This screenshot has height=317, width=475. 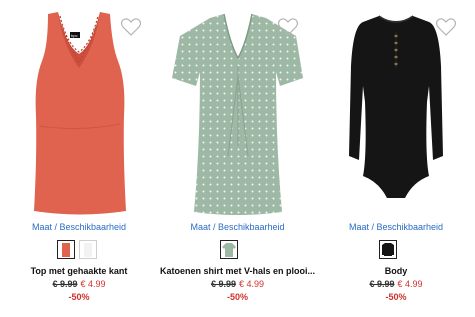 What do you see at coordinates (388, 249) in the screenshot?
I see `color-swatch-black` at bounding box center [388, 249].